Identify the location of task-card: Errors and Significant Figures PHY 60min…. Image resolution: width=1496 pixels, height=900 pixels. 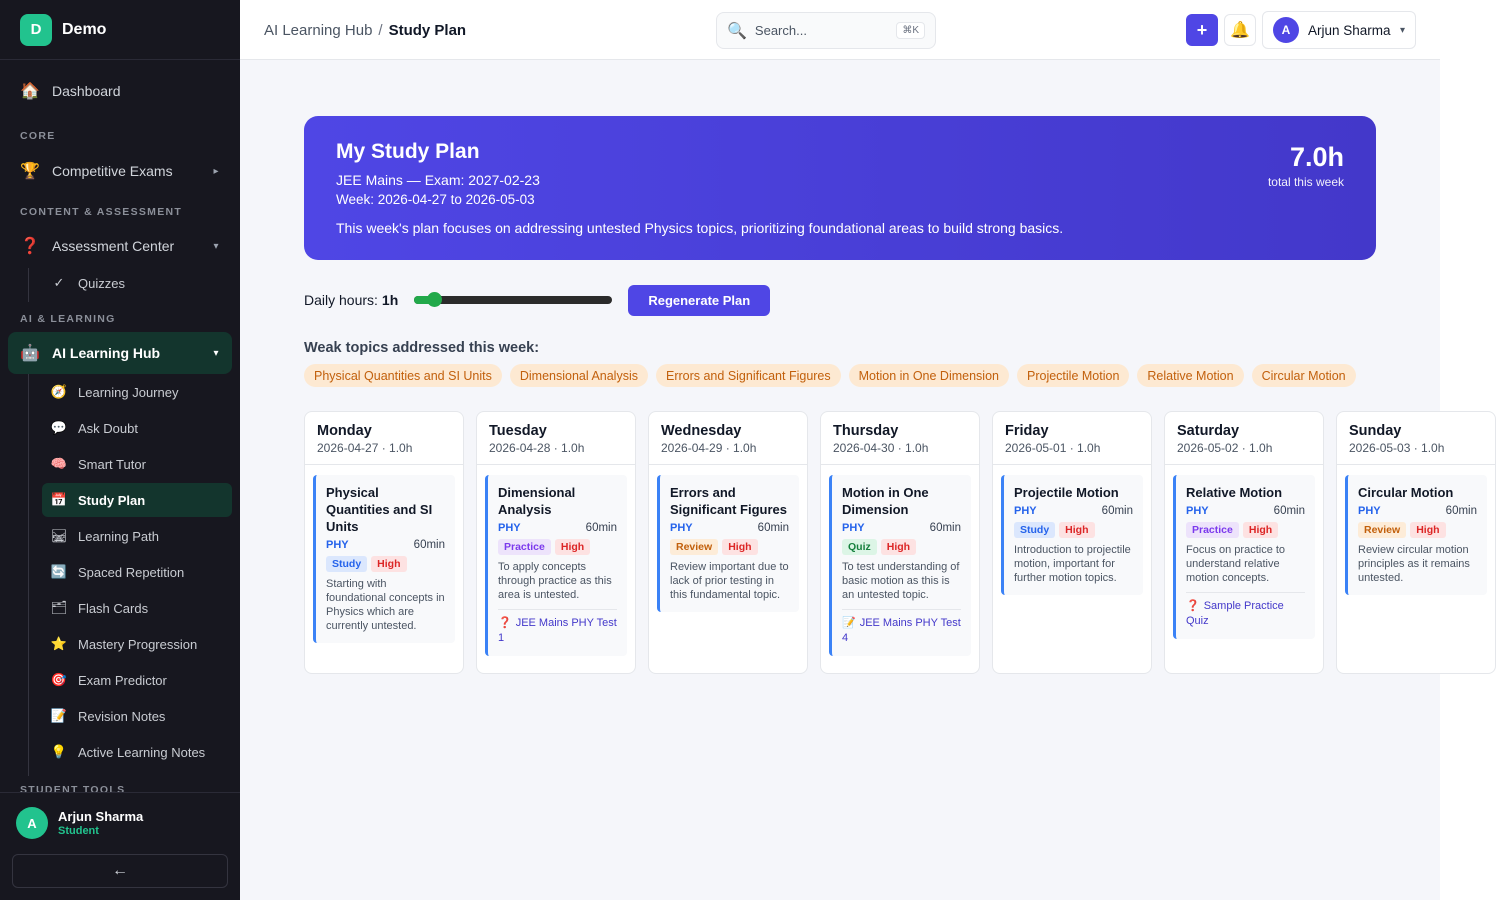
(728, 543).